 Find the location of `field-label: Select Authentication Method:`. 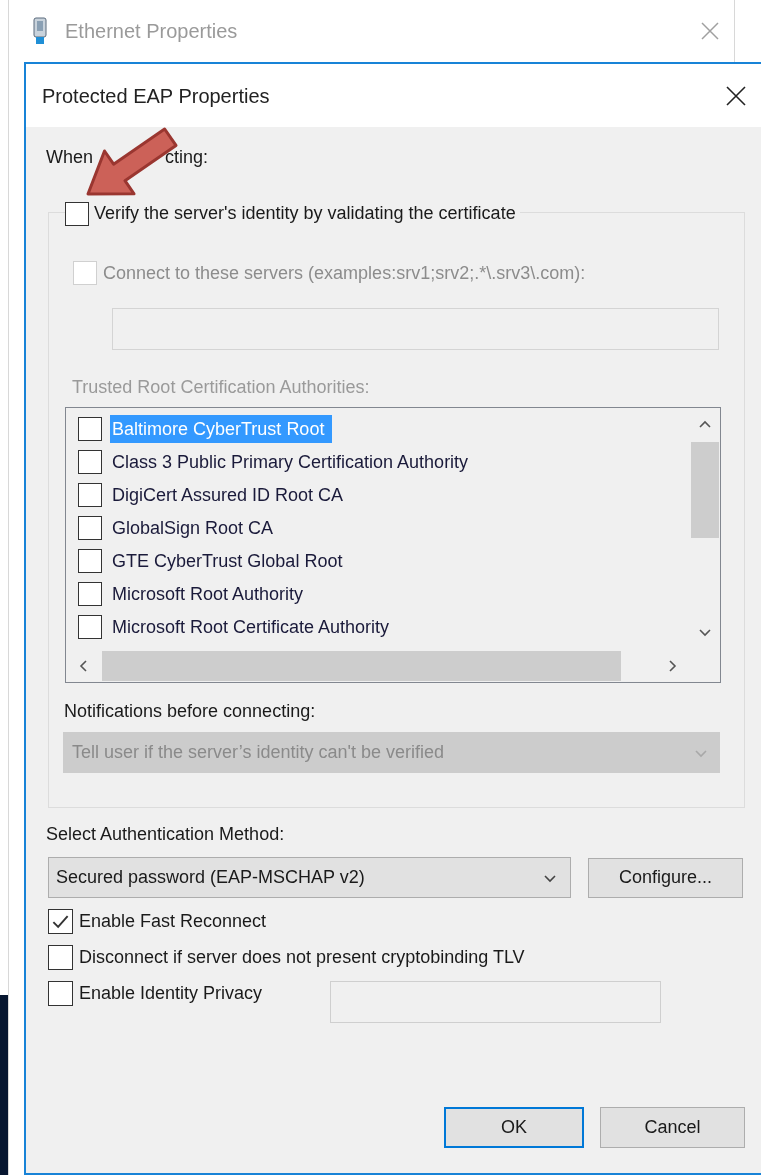

field-label: Select Authentication Method: is located at coordinates (166, 834).